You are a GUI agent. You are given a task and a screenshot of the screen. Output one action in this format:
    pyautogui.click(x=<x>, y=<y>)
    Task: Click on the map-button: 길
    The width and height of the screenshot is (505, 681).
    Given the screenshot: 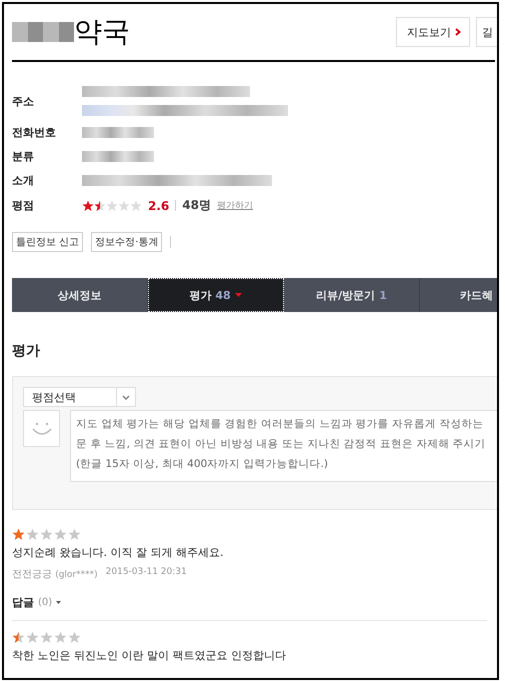 What is the action you would take?
    pyautogui.click(x=486, y=32)
    